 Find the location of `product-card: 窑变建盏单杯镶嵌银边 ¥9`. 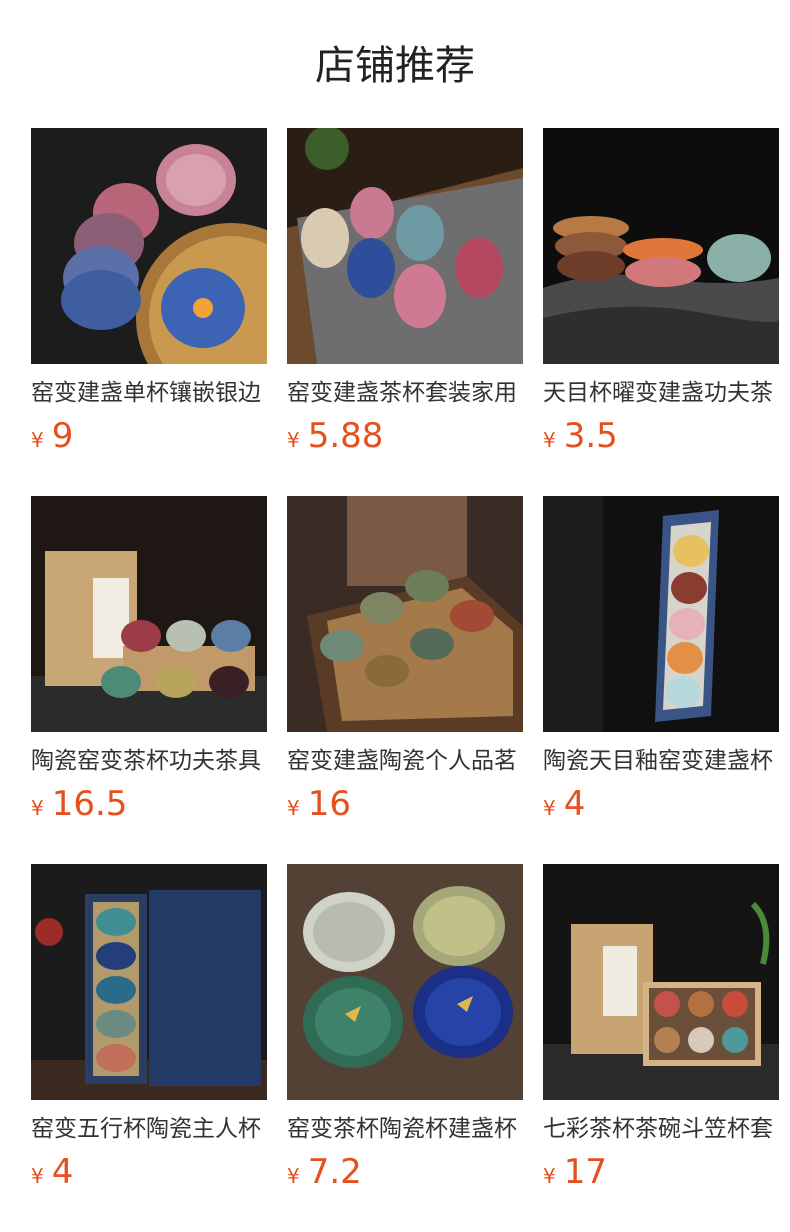

product-card: 窑变建盏单杯镶嵌银边 ¥9 is located at coordinates (149, 293).